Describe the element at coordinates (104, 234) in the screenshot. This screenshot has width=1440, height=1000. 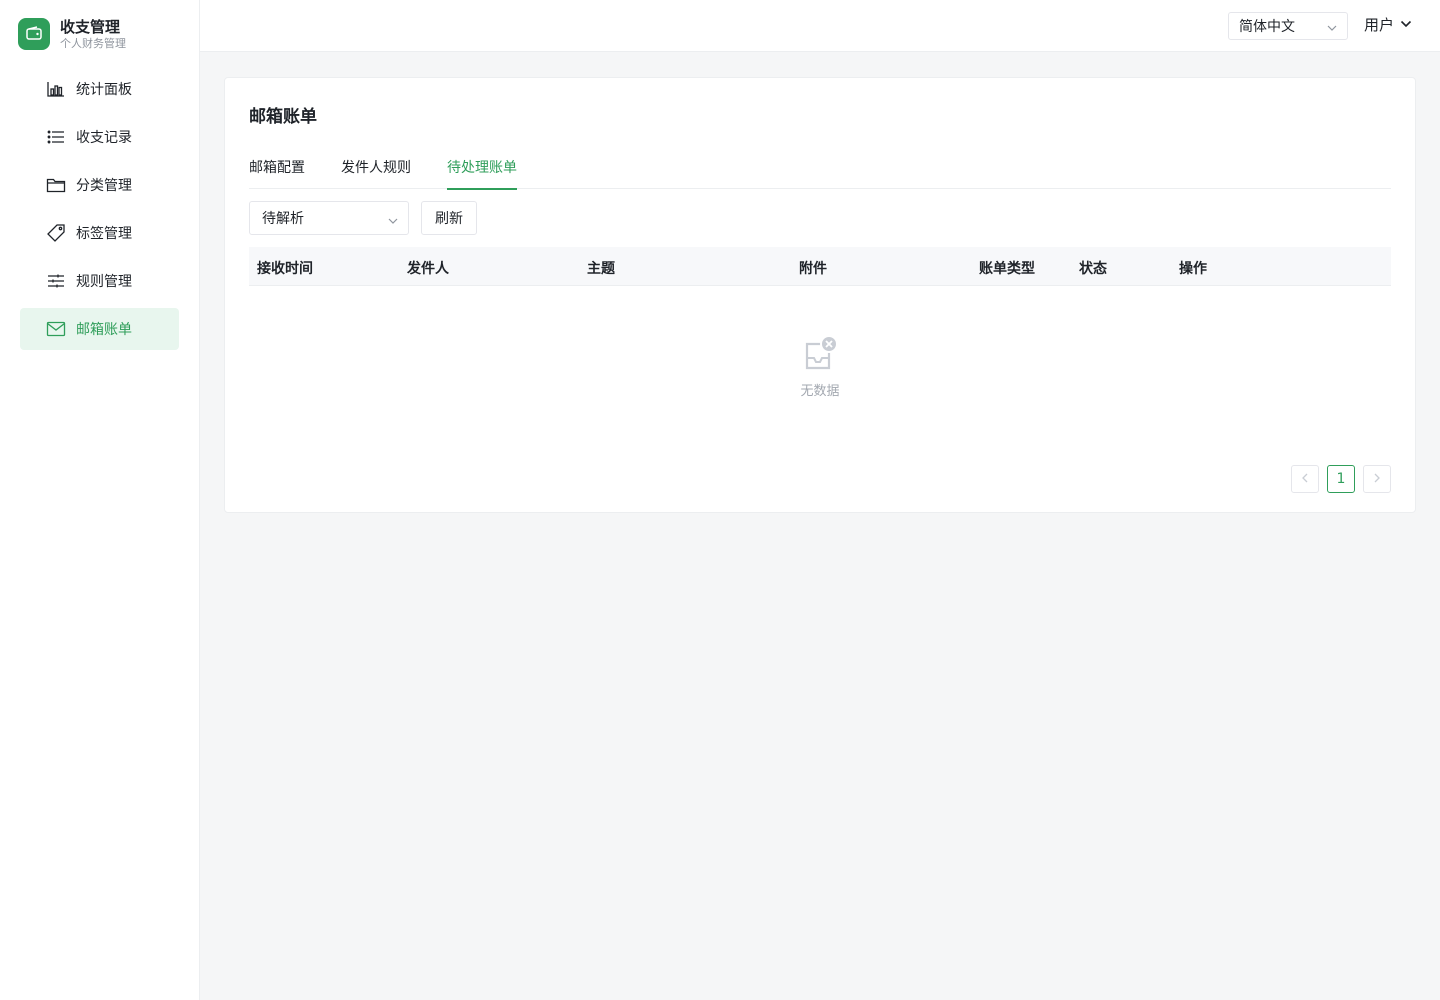
I see `sidebar-item-label: 标签管理` at that location.